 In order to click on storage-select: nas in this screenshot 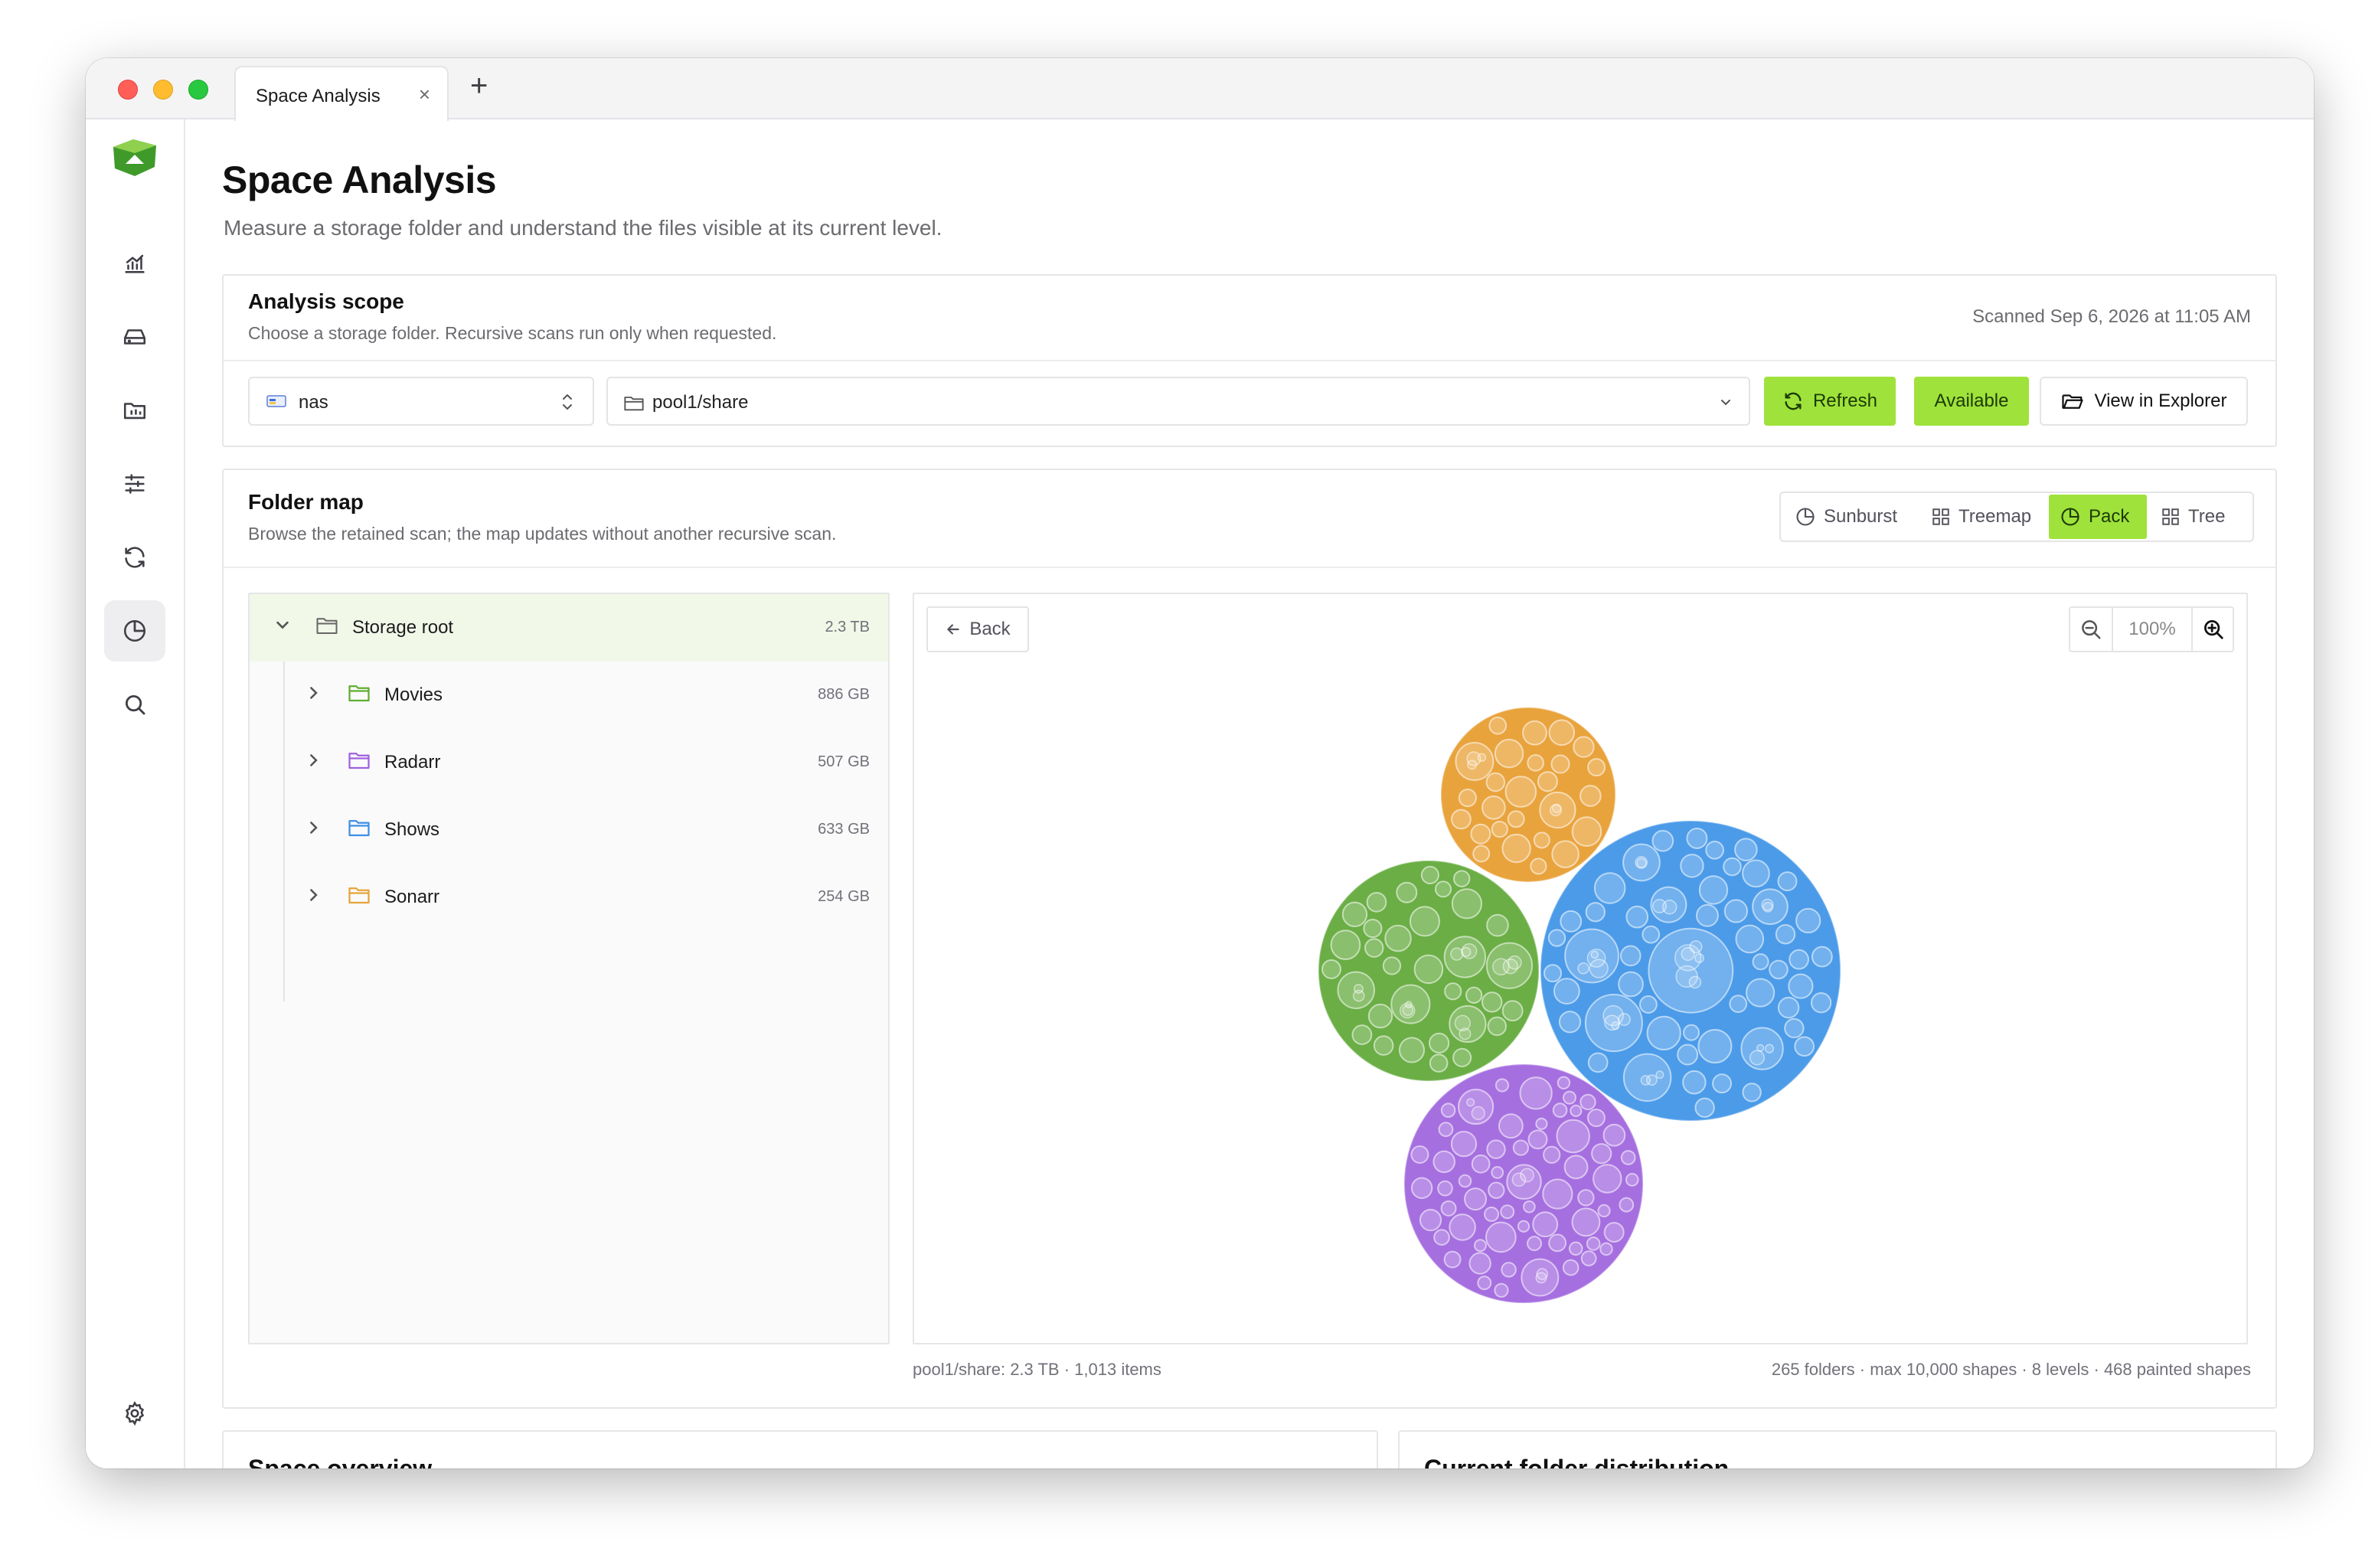, I will do `click(421, 401)`.